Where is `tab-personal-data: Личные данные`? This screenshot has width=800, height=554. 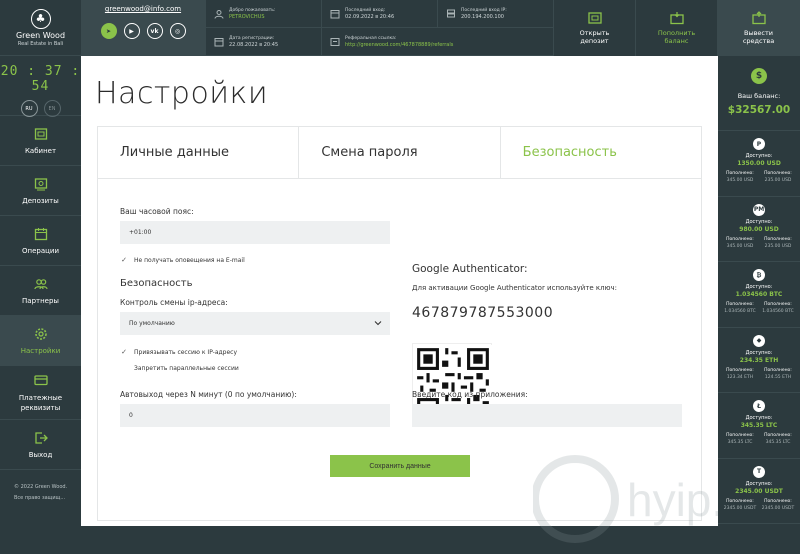 tab-personal-data: Личные данные is located at coordinates (199, 152).